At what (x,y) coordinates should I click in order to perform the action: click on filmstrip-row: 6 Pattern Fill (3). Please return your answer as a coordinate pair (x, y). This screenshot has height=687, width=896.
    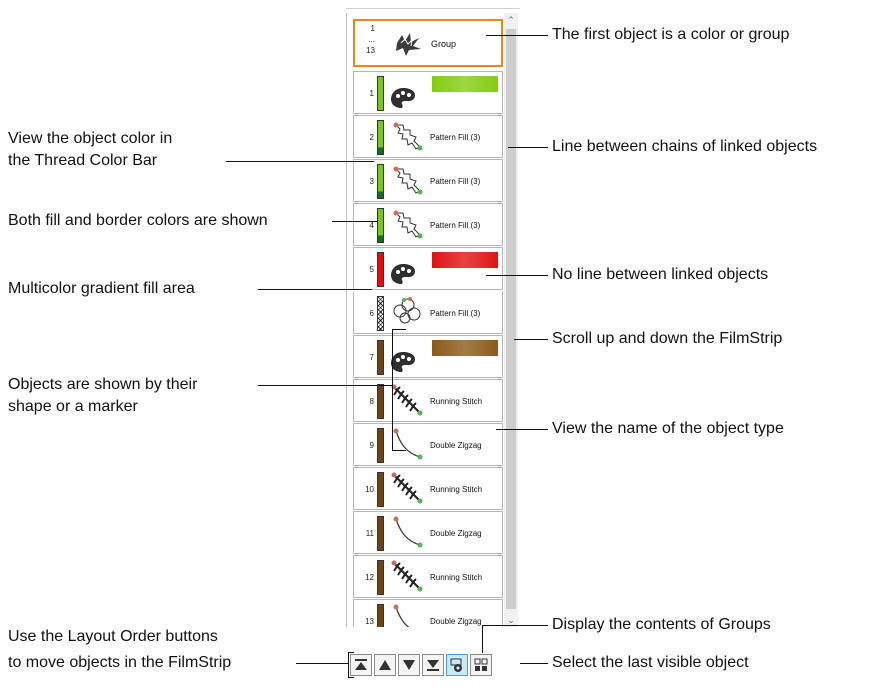
    Looking at the image, I should click on (428, 312).